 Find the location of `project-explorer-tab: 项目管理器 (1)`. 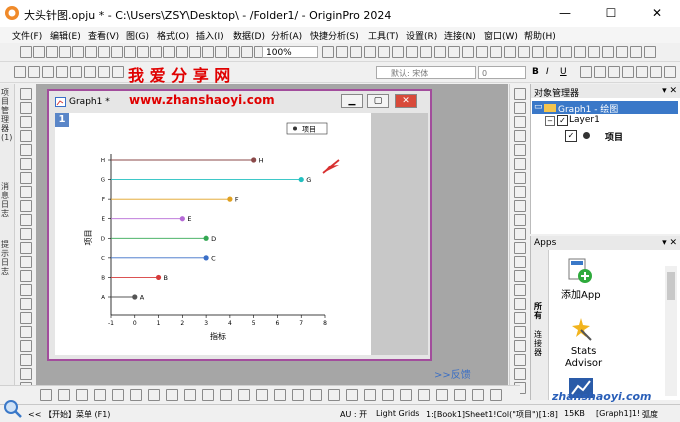

project-explorer-tab: 项目管理器 (1) is located at coordinates (7, 115).